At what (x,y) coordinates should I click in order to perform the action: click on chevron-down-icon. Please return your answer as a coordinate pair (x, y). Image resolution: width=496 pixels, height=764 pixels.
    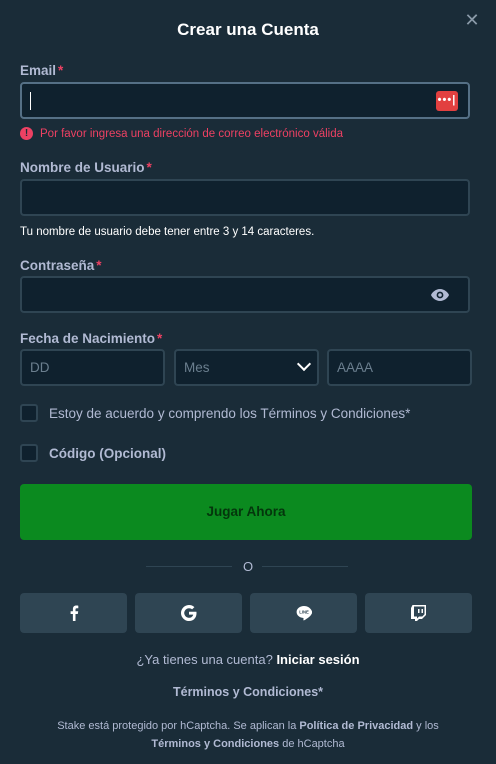
    Looking at the image, I should click on (304, 364).